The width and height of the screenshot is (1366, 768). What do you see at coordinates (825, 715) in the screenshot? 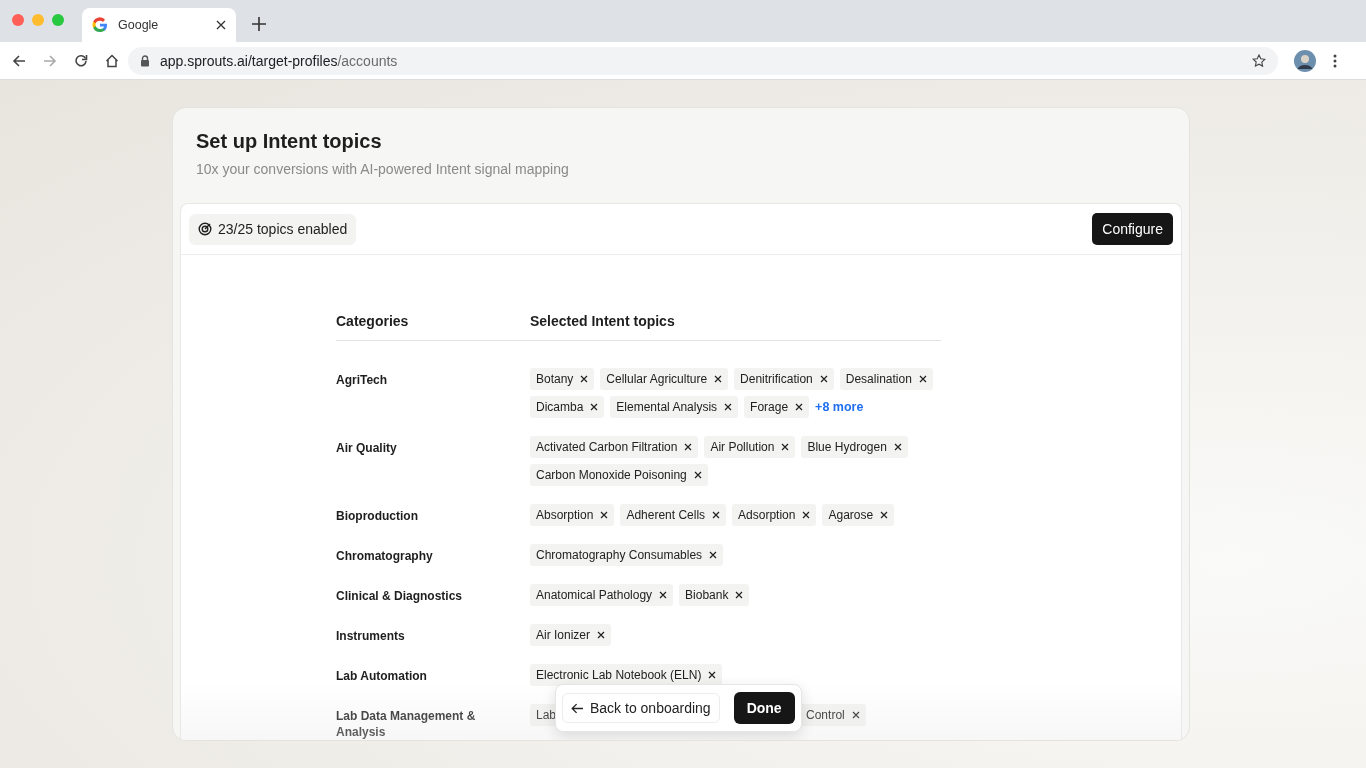
I see `topic-label: Control` at bounding box center [825, 715].